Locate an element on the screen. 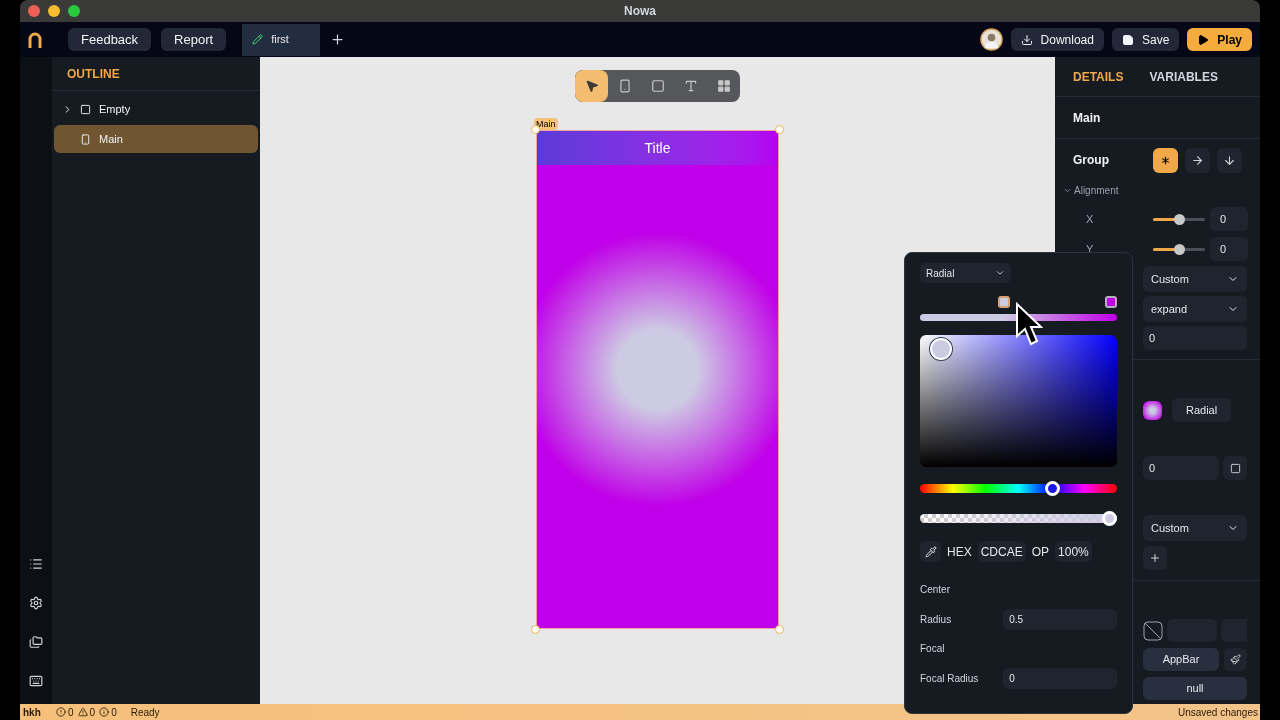 The width and height of the screenshot is (1280, 720). file-tab: first is located at coordinates (281, 39).